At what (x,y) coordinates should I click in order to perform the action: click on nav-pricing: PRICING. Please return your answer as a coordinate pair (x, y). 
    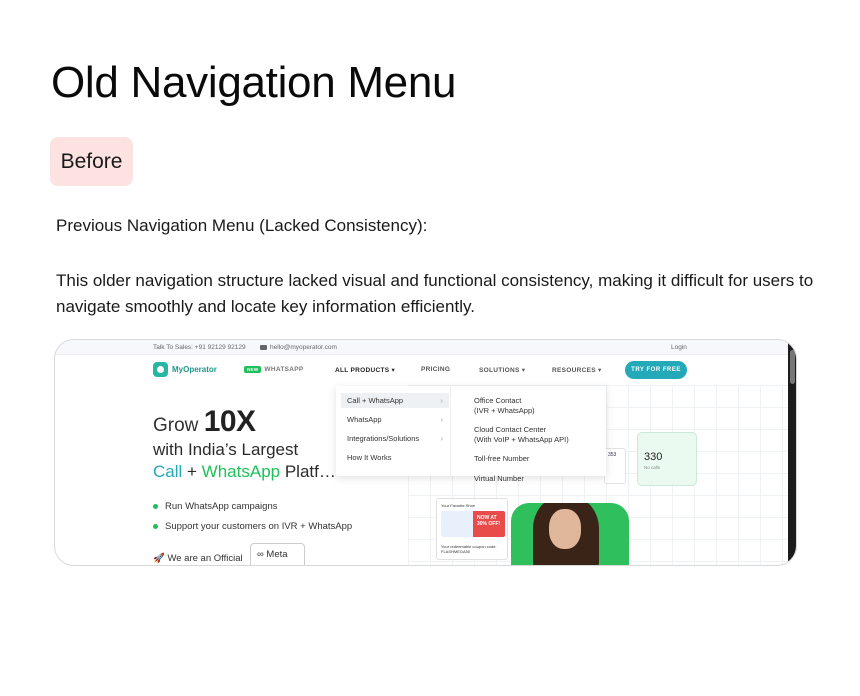
    Looking at the image, I should click on (436, 369).